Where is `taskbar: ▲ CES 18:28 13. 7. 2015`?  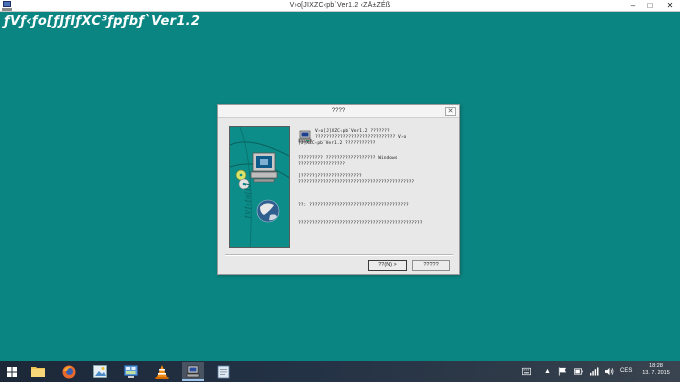 taskbar: ▲ CES 18:28 13. 7. 2015 is located at coordinates (340, 371).